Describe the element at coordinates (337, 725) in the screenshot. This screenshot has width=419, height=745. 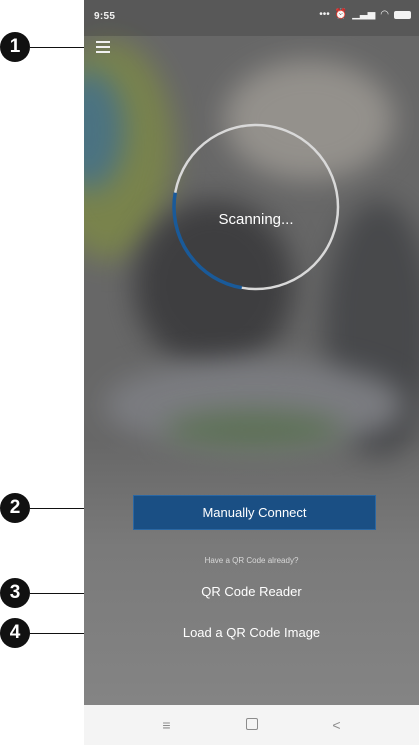
I see `back-button: <` at that location.